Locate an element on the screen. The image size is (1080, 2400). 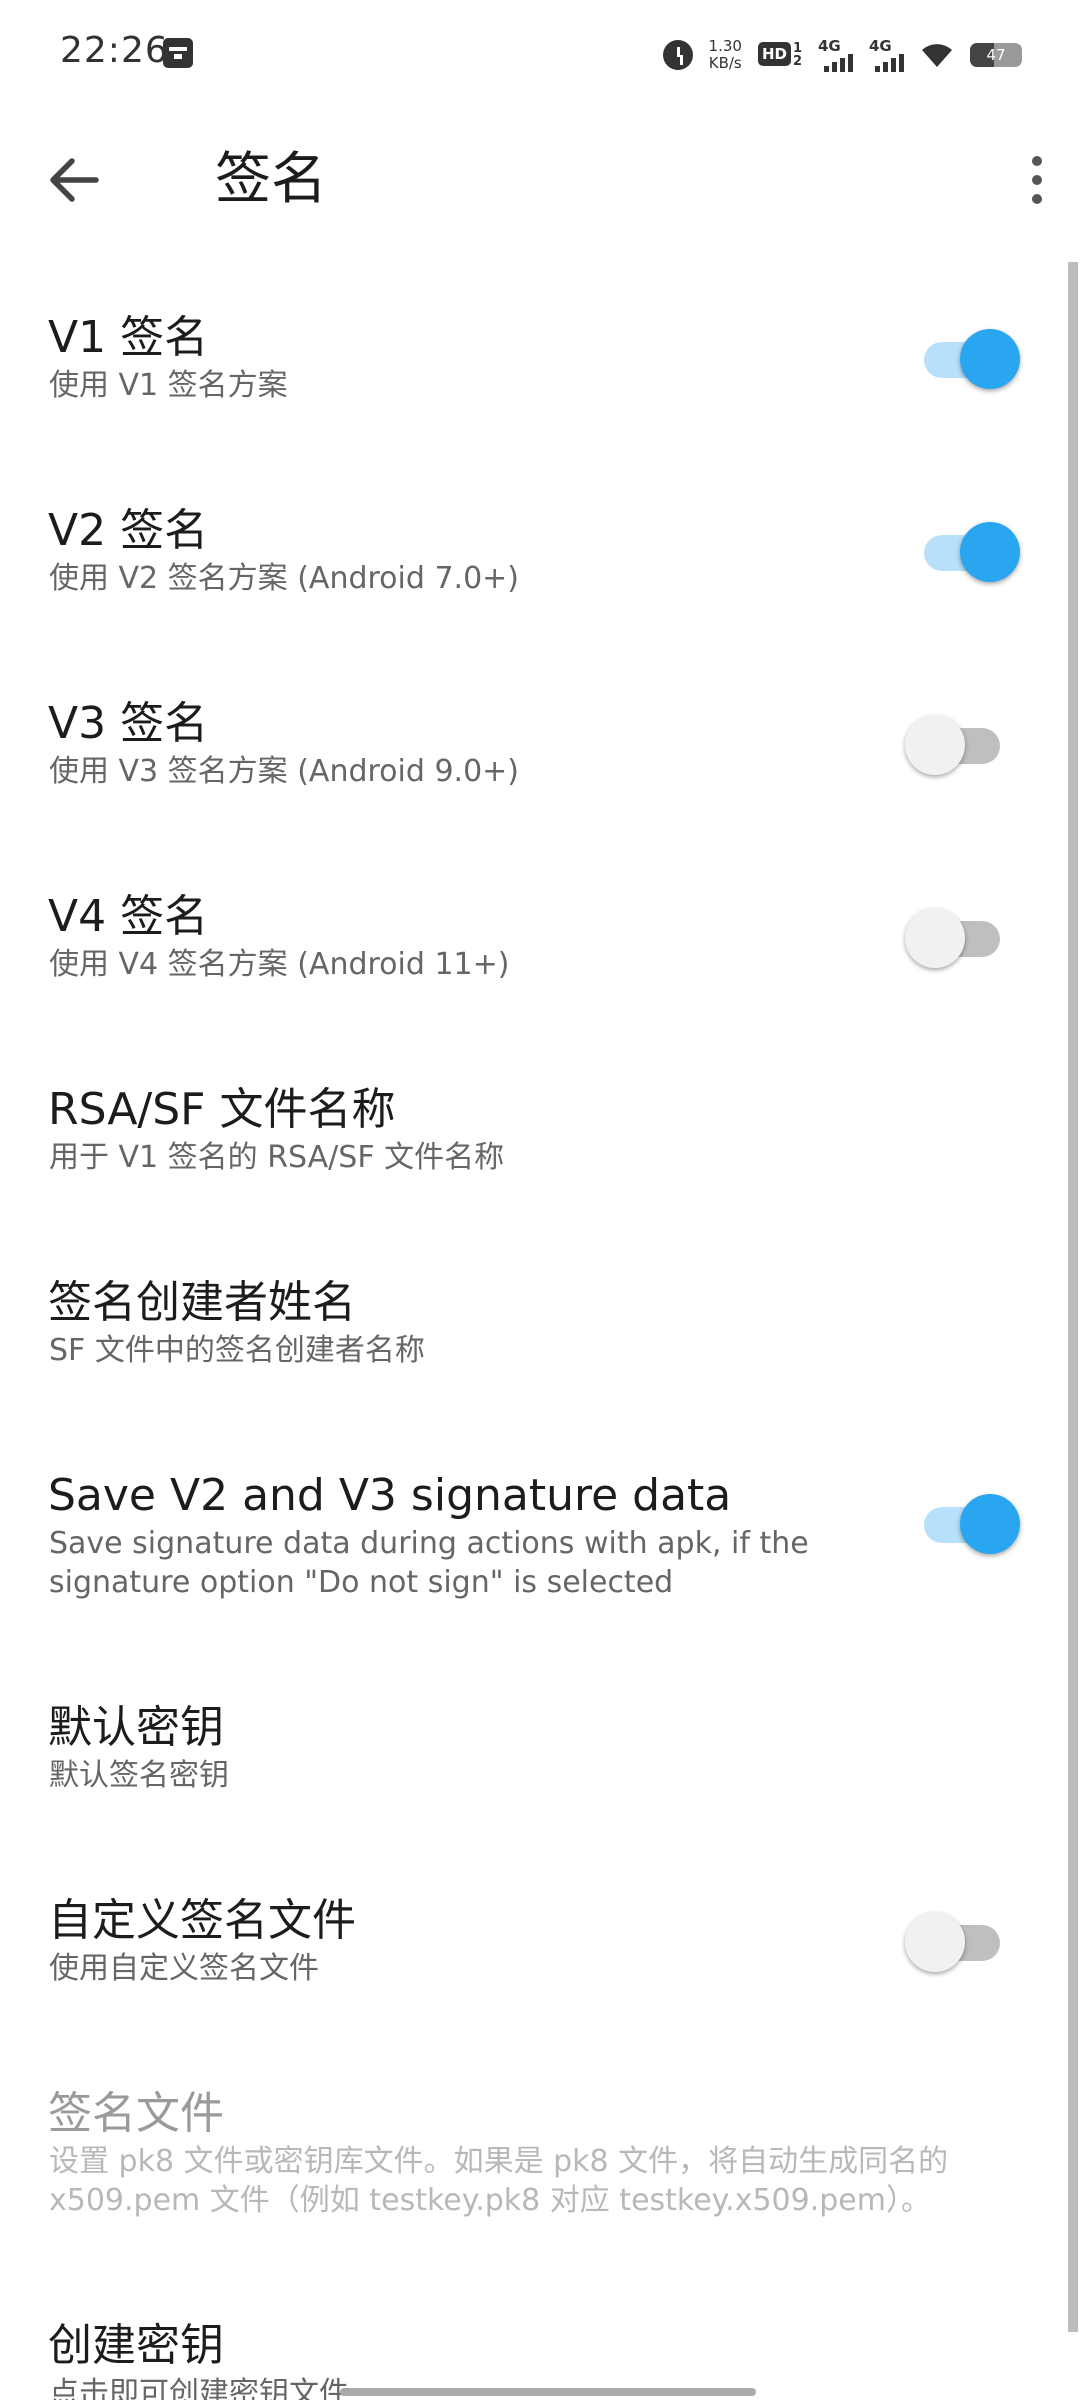
setting-summary: 使用 V2 签名方案 (Android 7.0+) is located at coordinates (284, 578).